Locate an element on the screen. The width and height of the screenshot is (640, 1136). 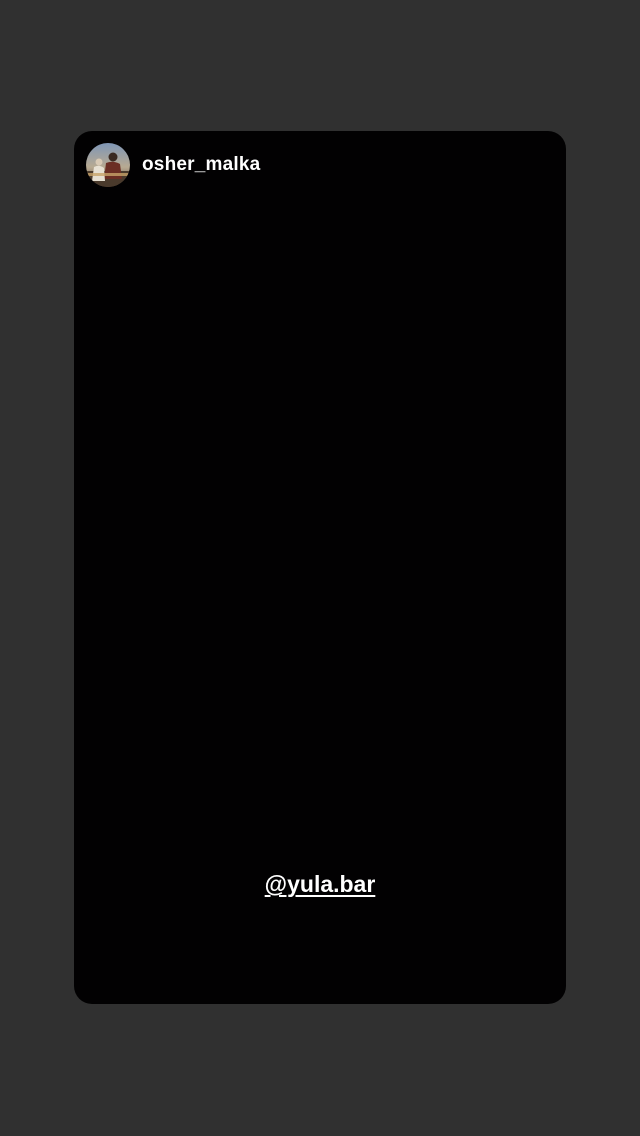
story-header: osher_malka is located at coordinates (173, 165).